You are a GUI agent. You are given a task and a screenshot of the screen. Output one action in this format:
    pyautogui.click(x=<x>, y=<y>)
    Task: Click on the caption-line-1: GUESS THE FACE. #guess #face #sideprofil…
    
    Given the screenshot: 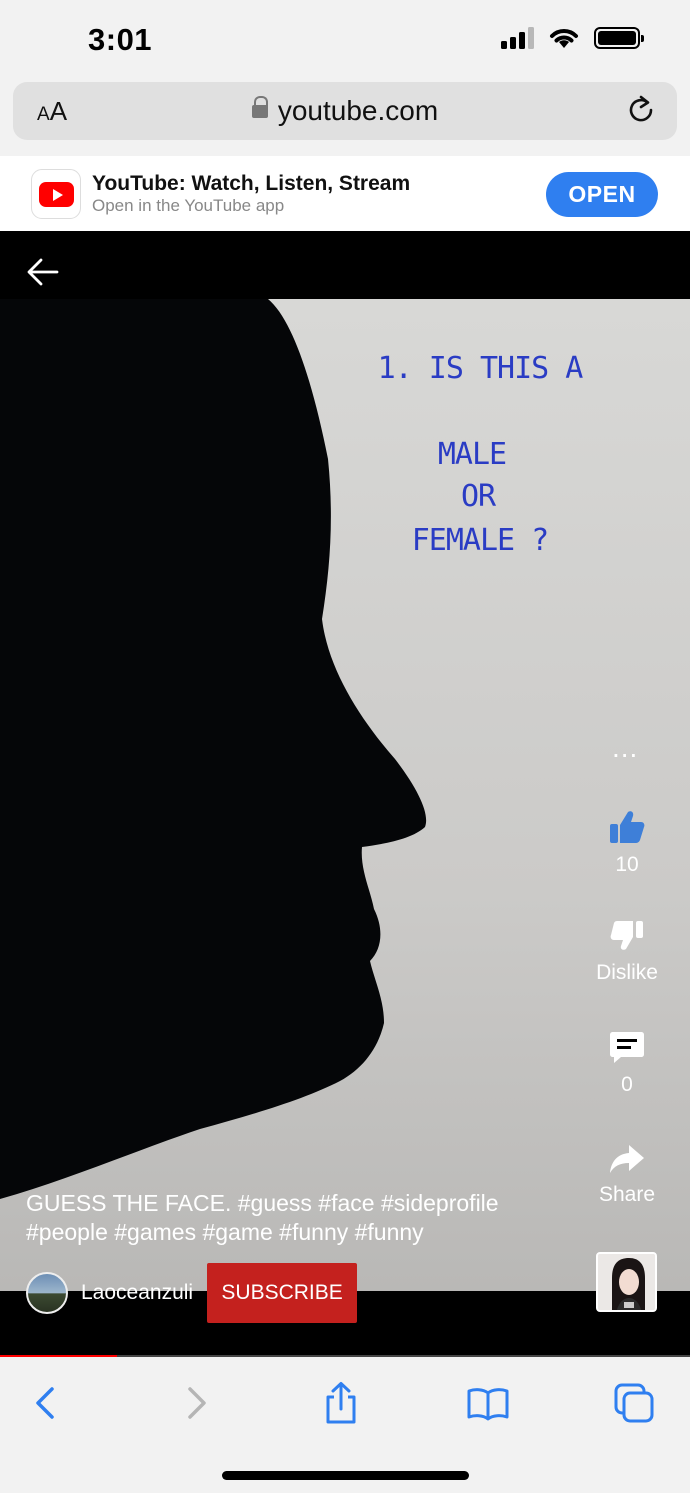 What is the action you would take?
    pyautogui.click(x=262, y=1203)
    